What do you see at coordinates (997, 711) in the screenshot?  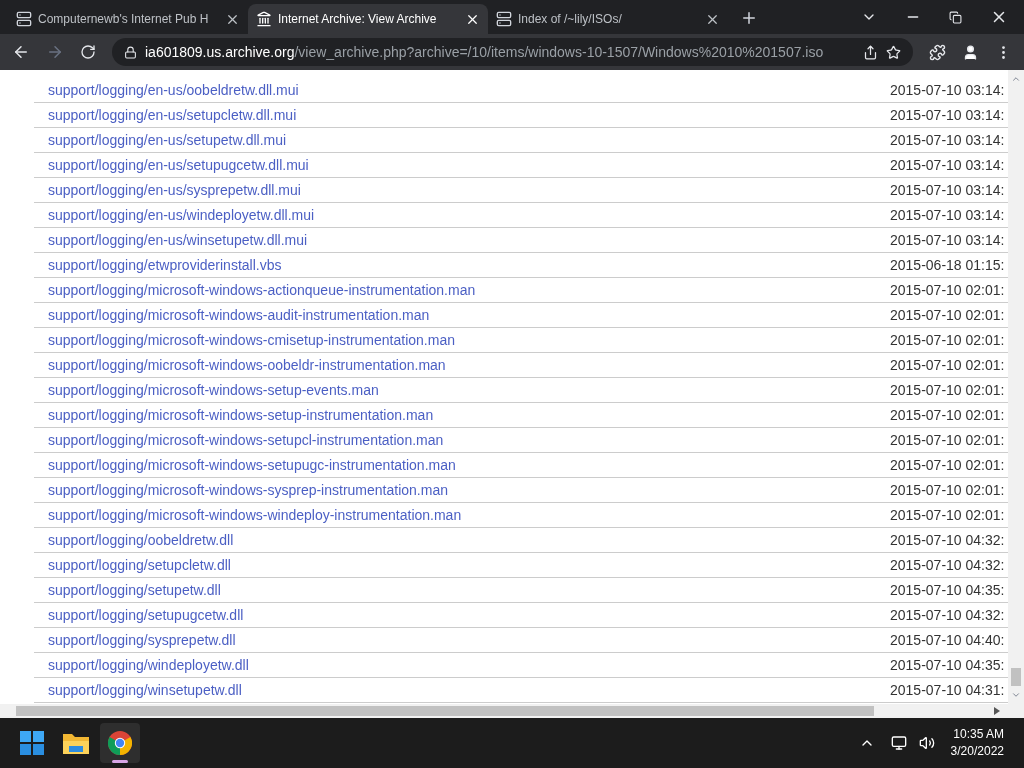 I see `scroll-right-icon` at bounding box center [997, 711].